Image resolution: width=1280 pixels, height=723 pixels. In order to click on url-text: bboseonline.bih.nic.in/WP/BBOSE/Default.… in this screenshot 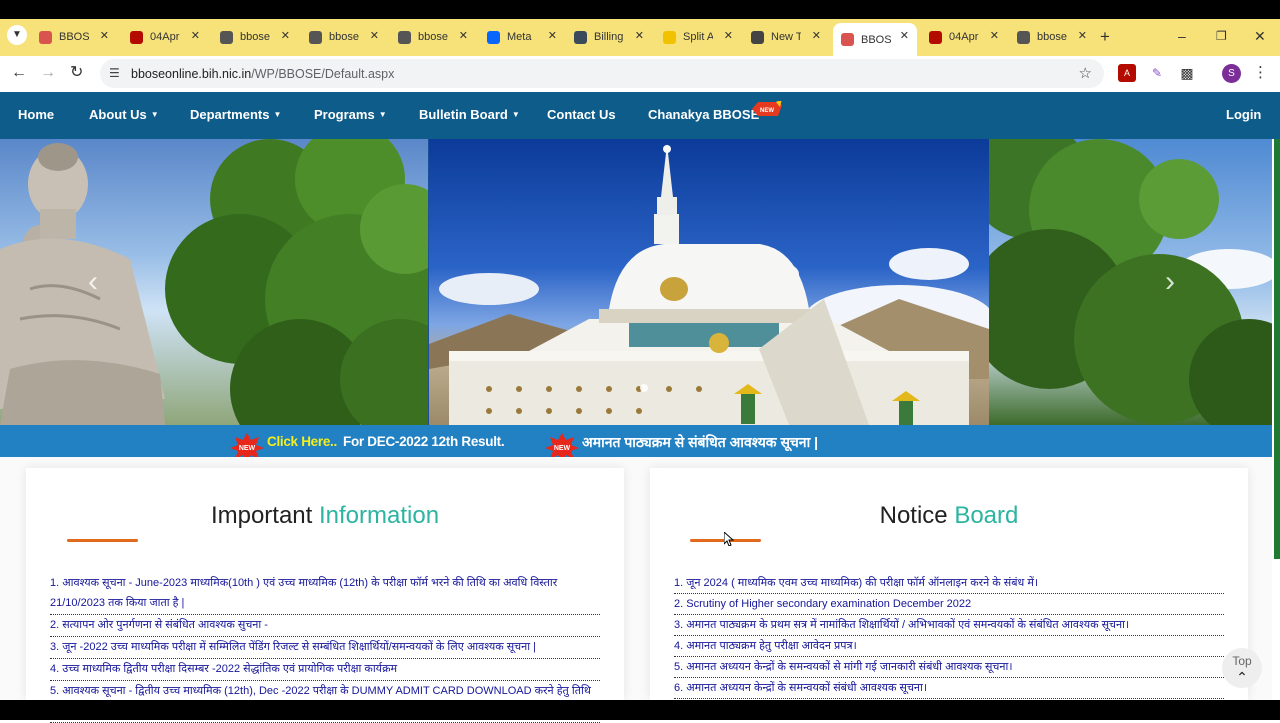, I will do `click(262, 74)`.